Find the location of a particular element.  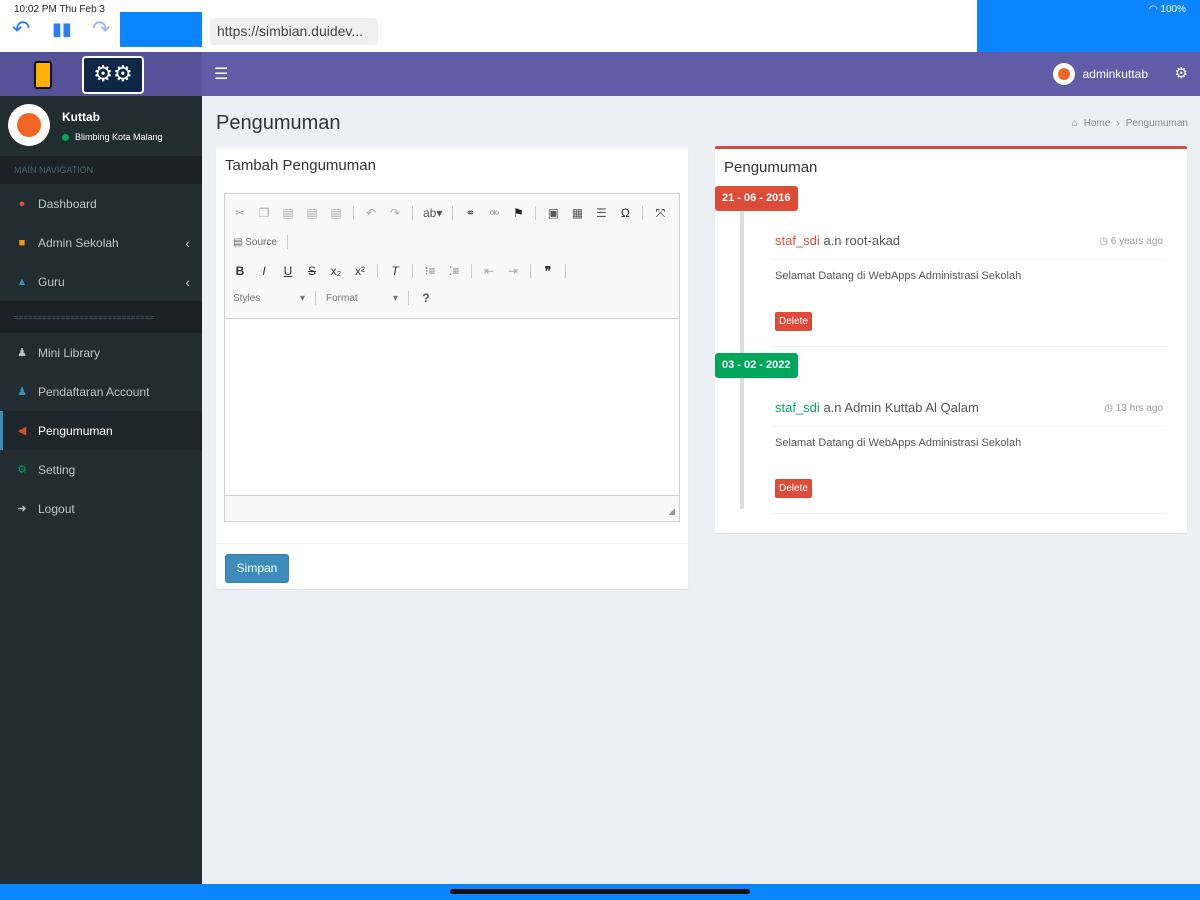

editor-toolbar-row: ✂ ❐ ▤ ▤ ▤ ↶ ↷ ab▾ ⚭ ⚮ ⚑ ▣ ▦ ☰ Ω ⤧ is located at coordinates (450, 213).